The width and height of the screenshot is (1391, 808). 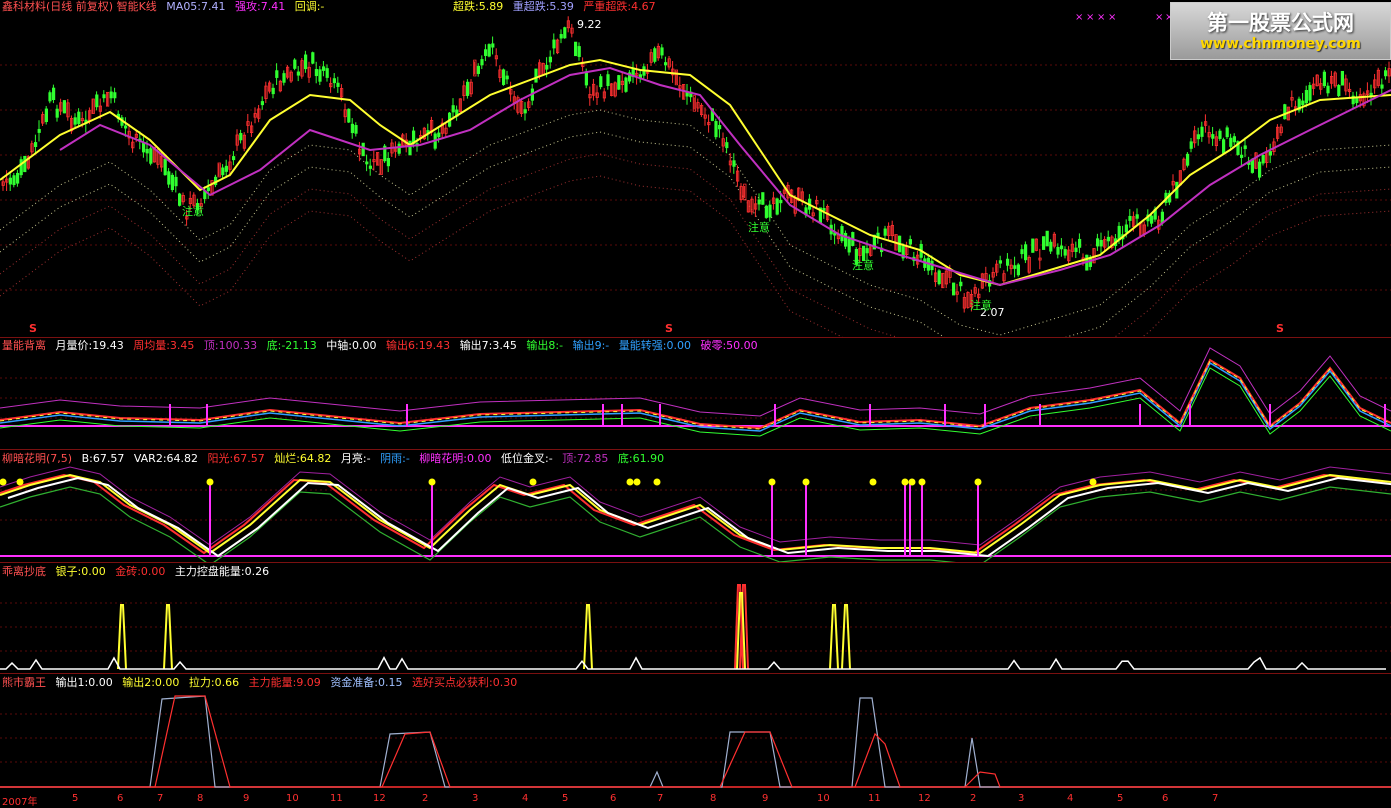 What do you see at coordinates (222, 571) in the screenshot?
I see `panel4-item: 主力控盘能量:0.26` at bounding box center [222, 571].